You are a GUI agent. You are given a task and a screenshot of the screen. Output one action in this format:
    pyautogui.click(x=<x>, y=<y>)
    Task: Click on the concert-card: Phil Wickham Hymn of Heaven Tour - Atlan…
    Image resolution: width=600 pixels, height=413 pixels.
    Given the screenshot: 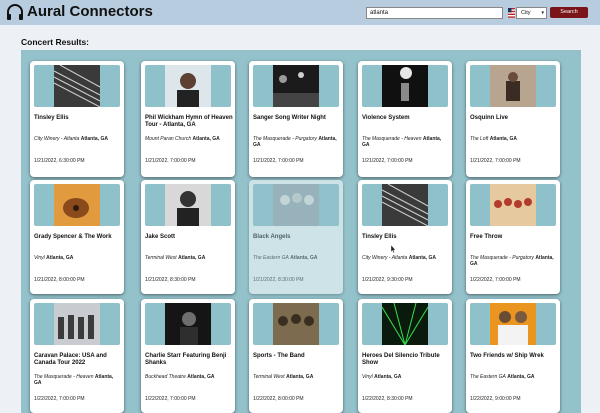 What is the action you would take?
    pyautogui.click(x=188, y=119)
    